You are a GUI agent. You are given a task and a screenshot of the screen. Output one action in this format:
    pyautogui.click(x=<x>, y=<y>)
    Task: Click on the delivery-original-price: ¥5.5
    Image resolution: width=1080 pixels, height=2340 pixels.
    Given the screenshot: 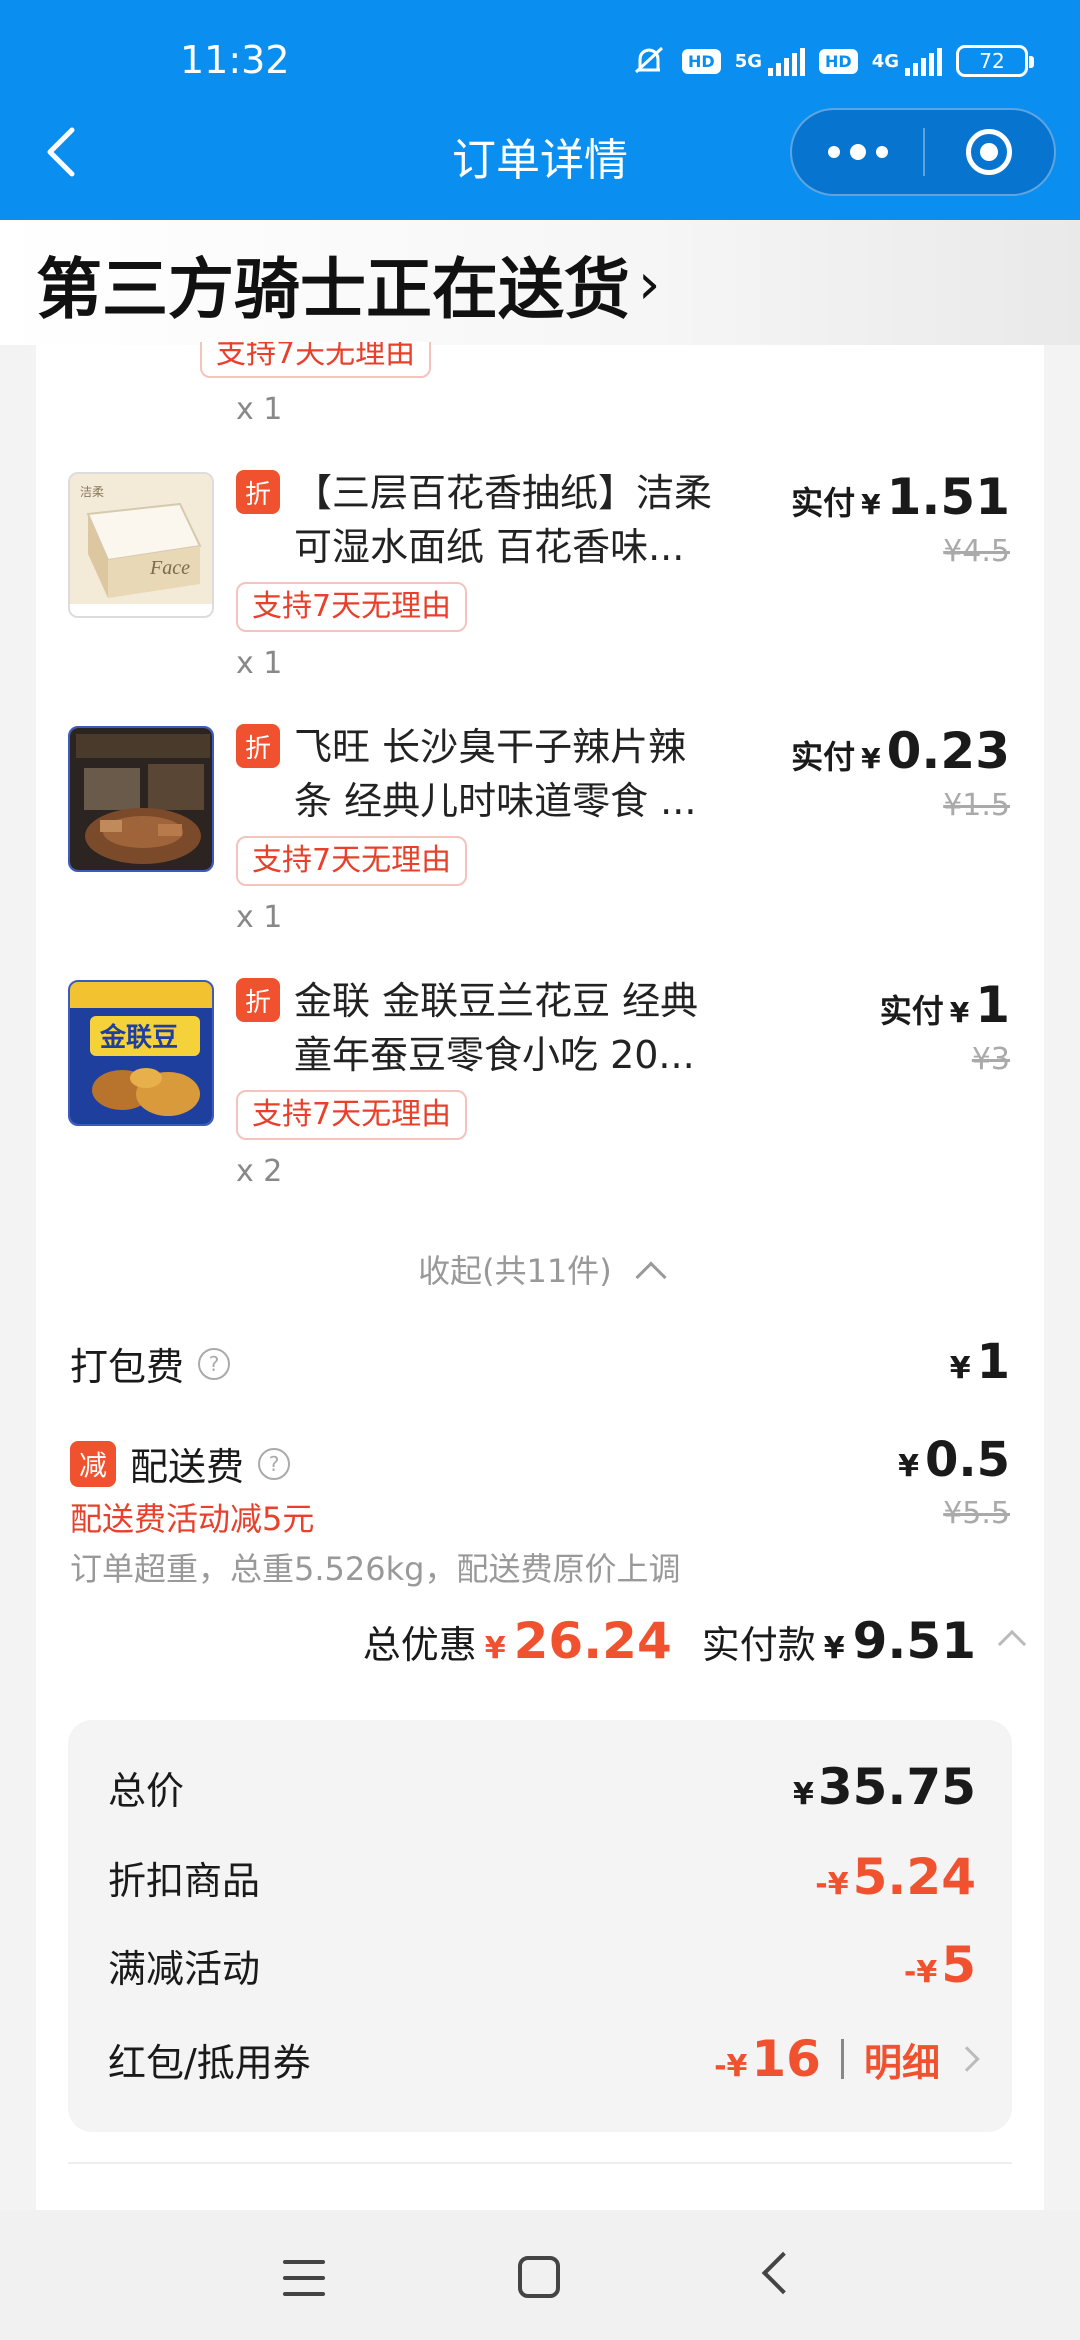 What is the action you would take?
    pyautogui.click(x=976, y=1513)
    